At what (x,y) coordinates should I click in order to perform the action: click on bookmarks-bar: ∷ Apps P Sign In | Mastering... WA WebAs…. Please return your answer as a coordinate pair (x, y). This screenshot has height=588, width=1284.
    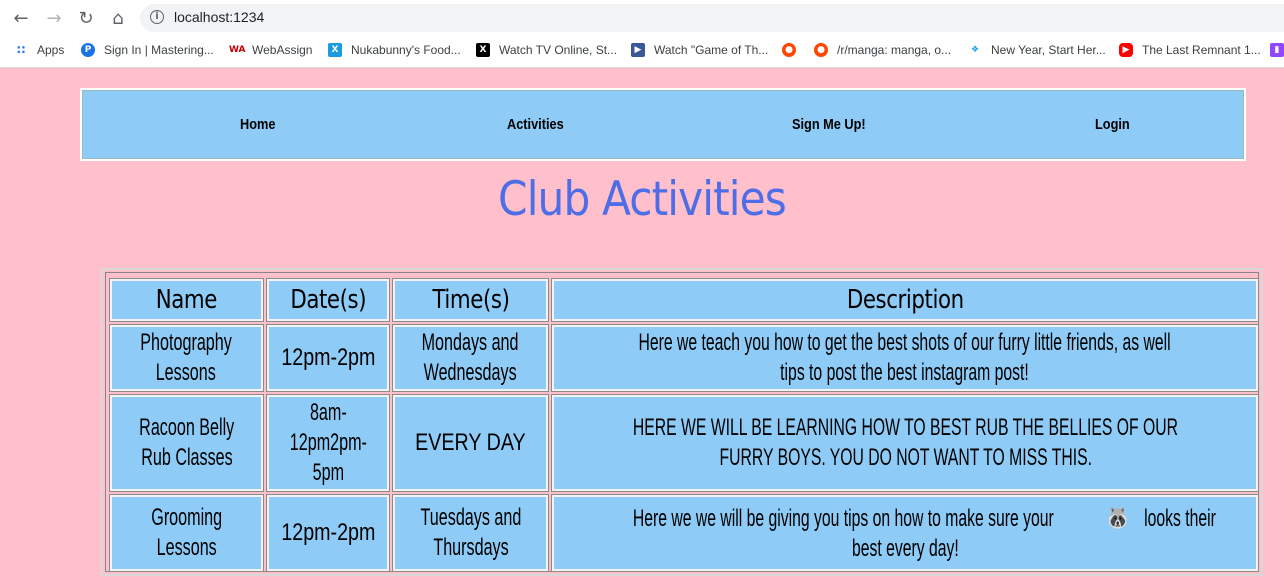
    Looking at the image, I should click on (642, 50).